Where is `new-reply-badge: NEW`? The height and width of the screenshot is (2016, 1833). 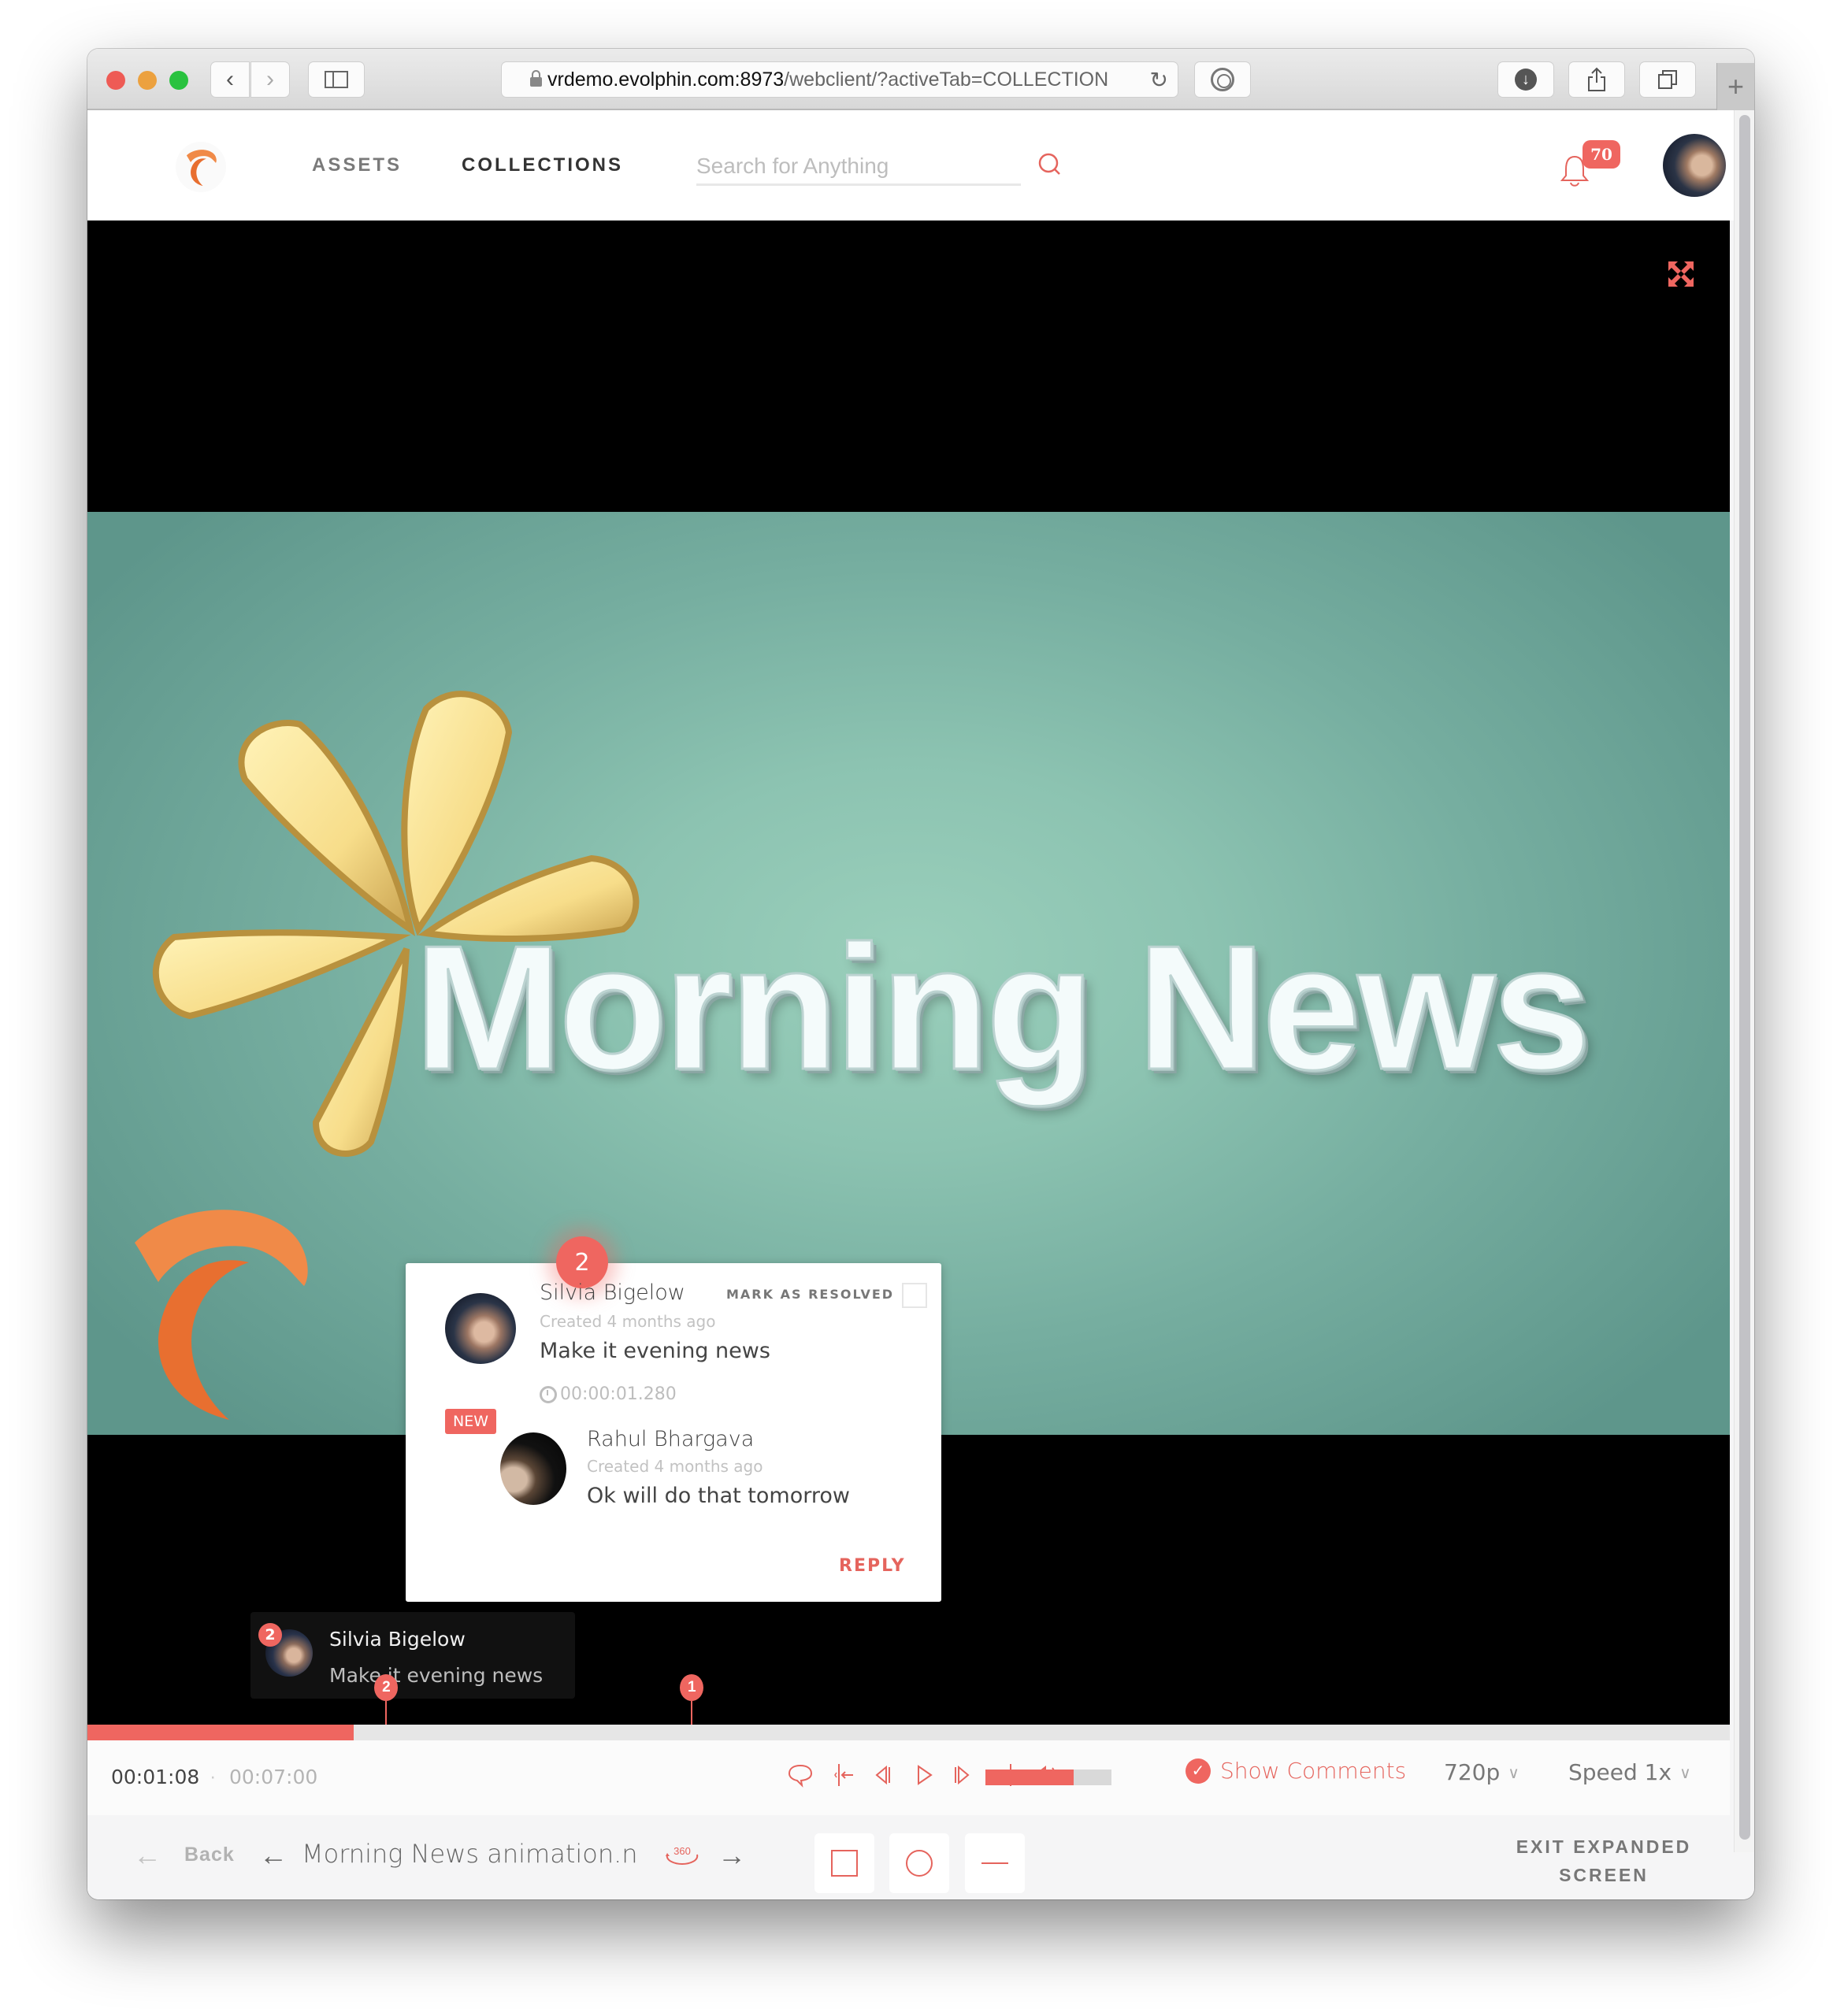 new-reply-badge: NEW is located at coordinates (471, 1421).